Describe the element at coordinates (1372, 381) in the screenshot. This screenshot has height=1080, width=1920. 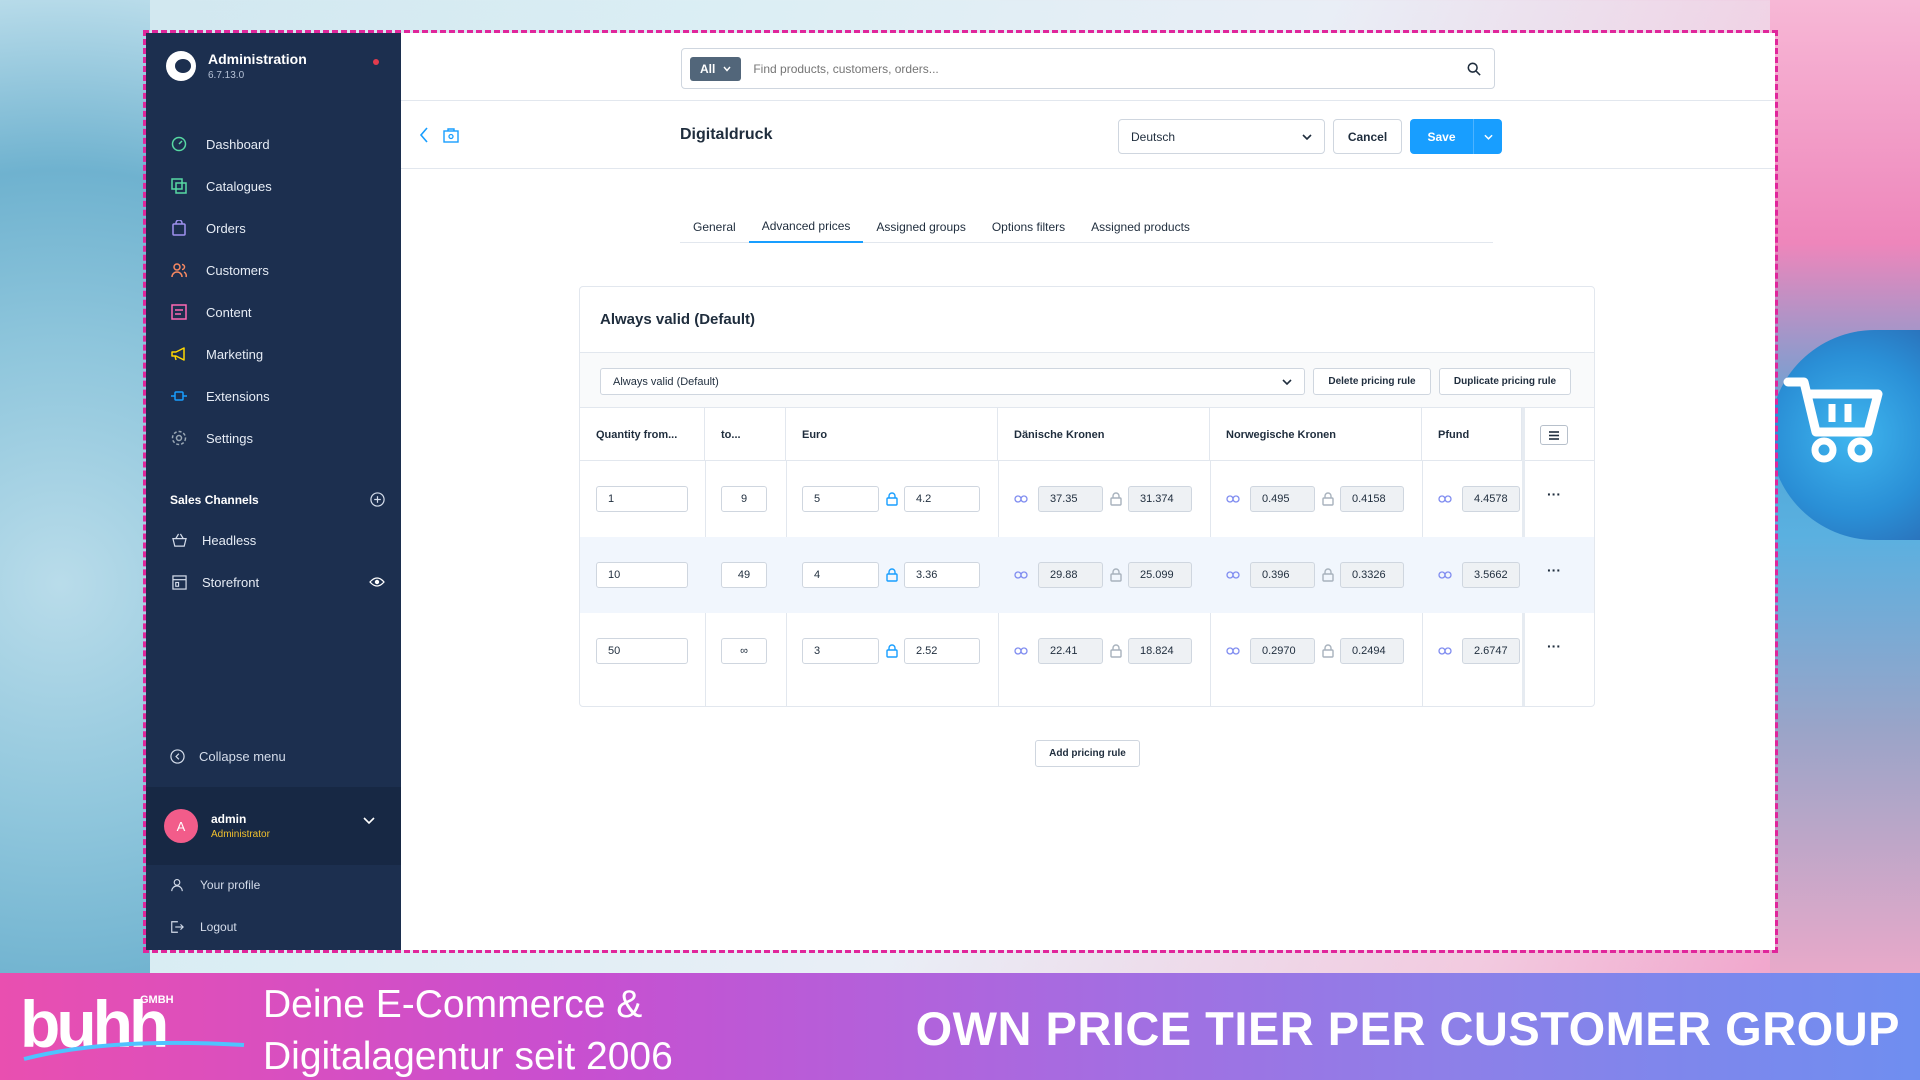
I see `delete-pricing-rule-button: Delete pricing rule` at that location.